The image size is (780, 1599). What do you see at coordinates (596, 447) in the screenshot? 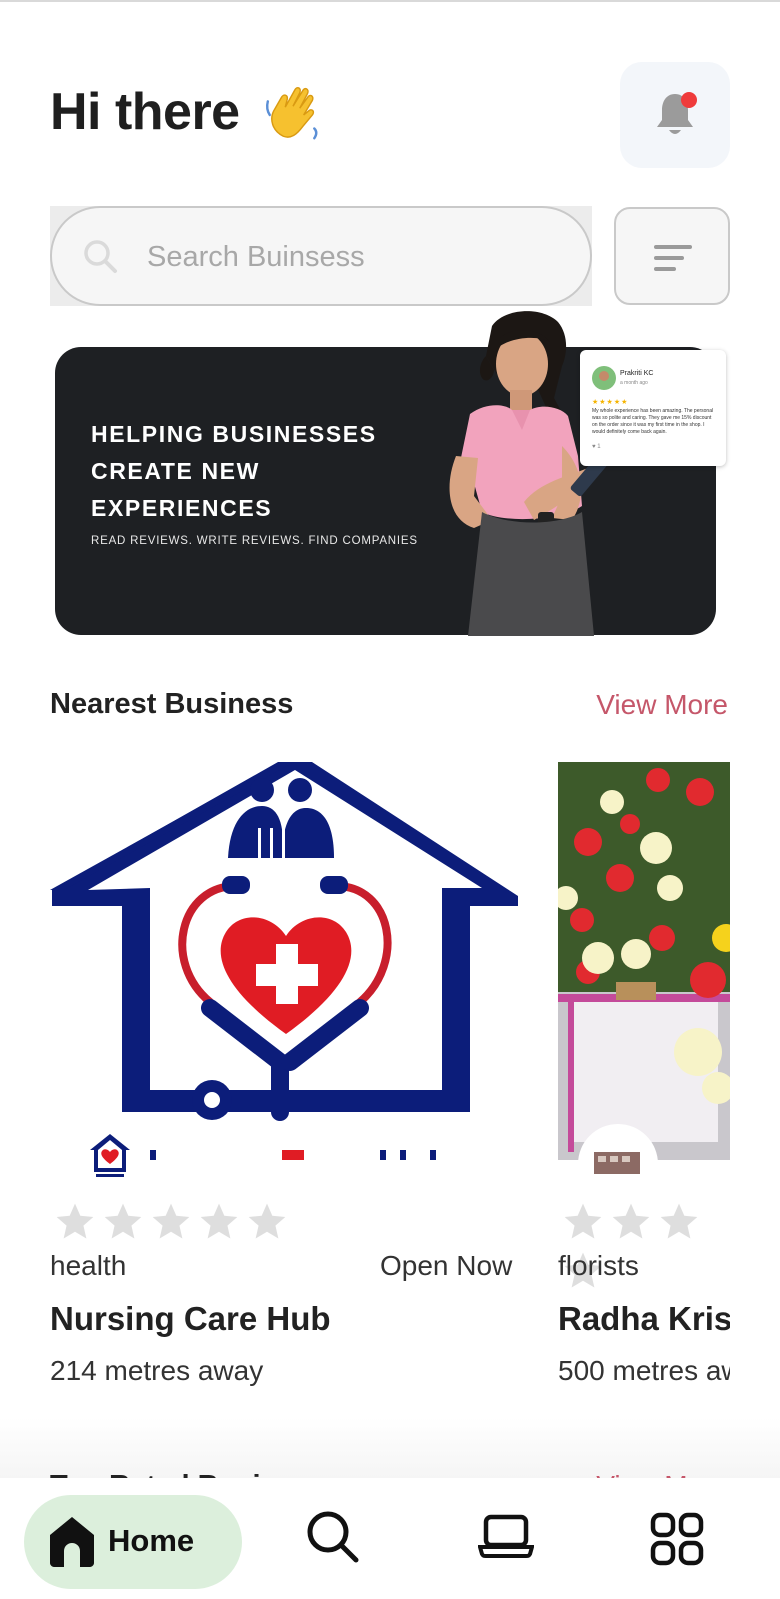
I see `review-like-count: ♥ 1` at bounding box center [596, 447].